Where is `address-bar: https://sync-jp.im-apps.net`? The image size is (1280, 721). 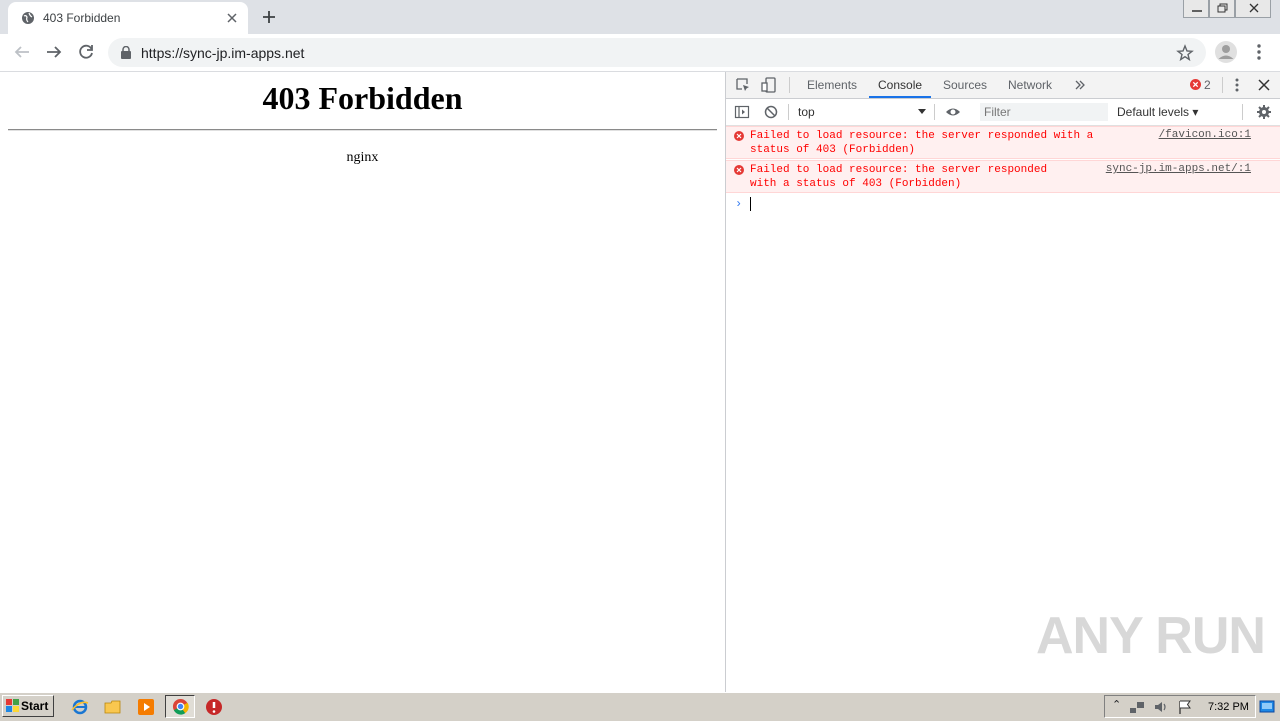
address-bar: https://sync-jp.im-apps.net is located at coordinates (657, 52).